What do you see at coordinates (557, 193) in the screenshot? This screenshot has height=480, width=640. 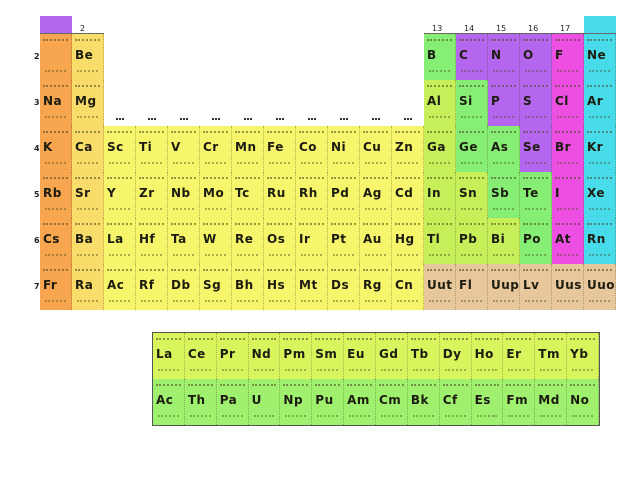 I see `element-symbol: I` at bounding box center [557, 193].